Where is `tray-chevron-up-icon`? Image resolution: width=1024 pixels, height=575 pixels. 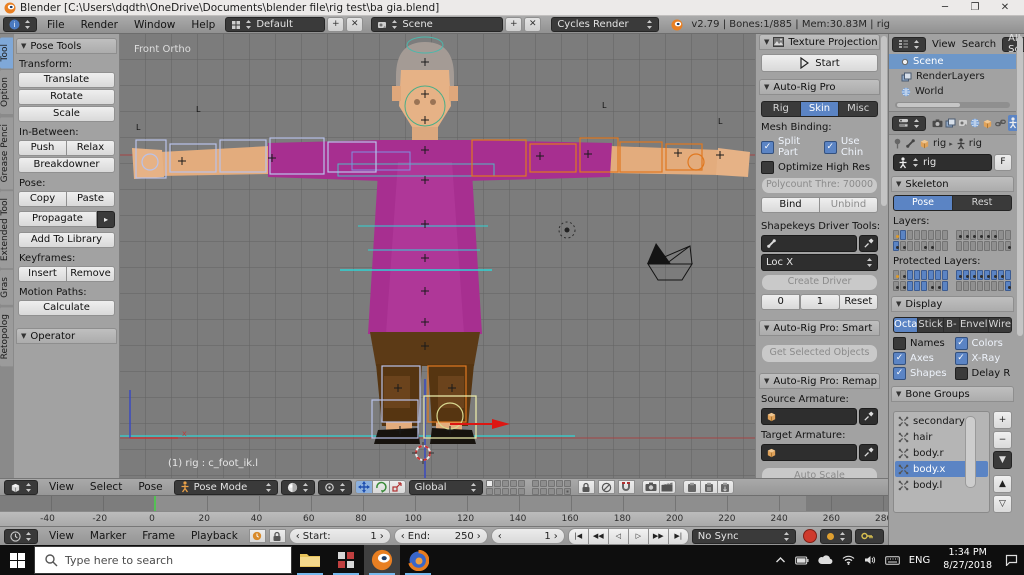 tray-chevron-up-icon is located at coordinates (780, 560).